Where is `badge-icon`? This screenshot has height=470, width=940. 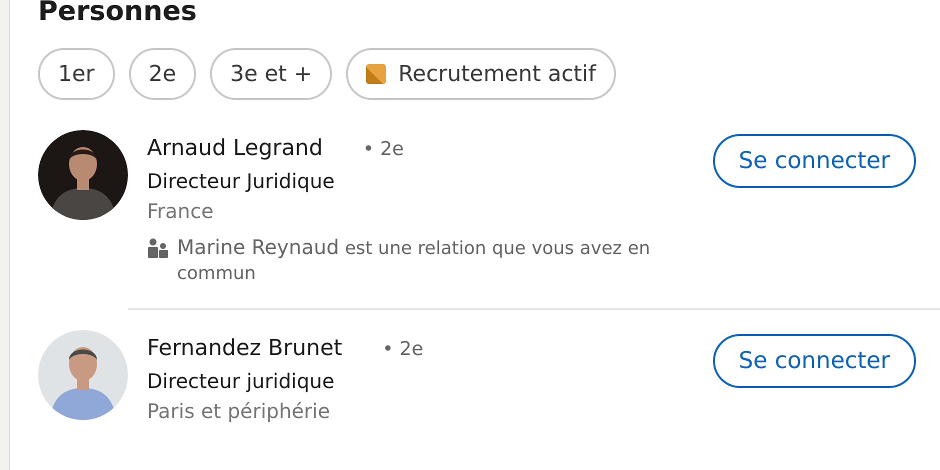 badge-icon is located at coordinates (376, 74).